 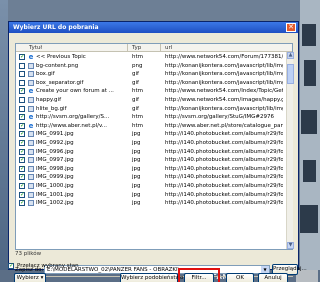 I want to click on desktop-background-left, so click(x=4, y=141).